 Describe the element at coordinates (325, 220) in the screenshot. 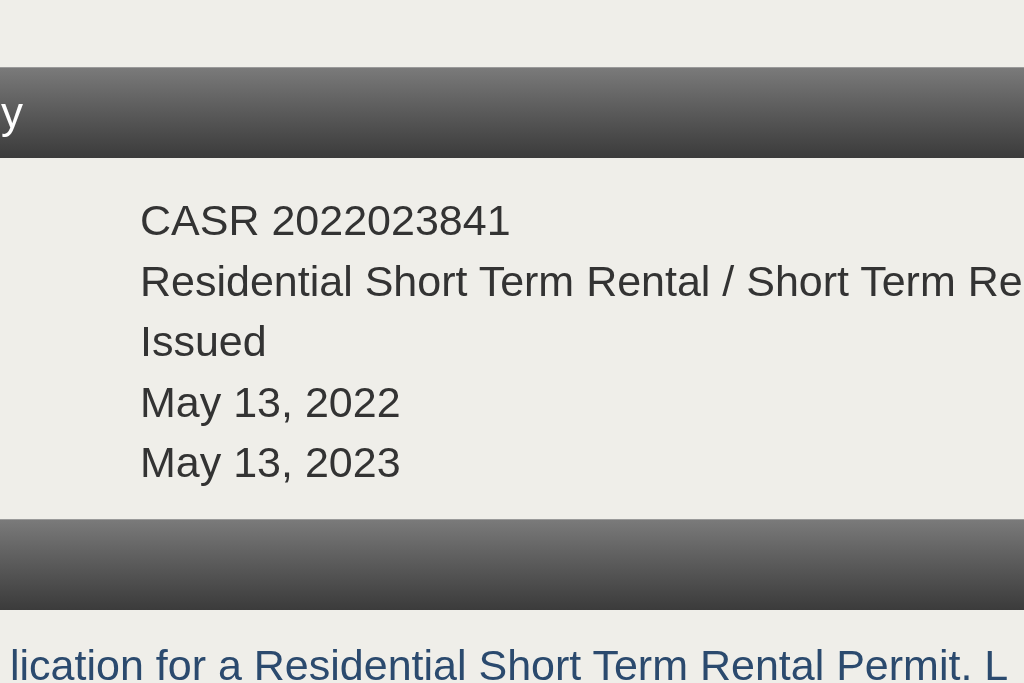

I see `field-value: CASR 2022023841` at that location.